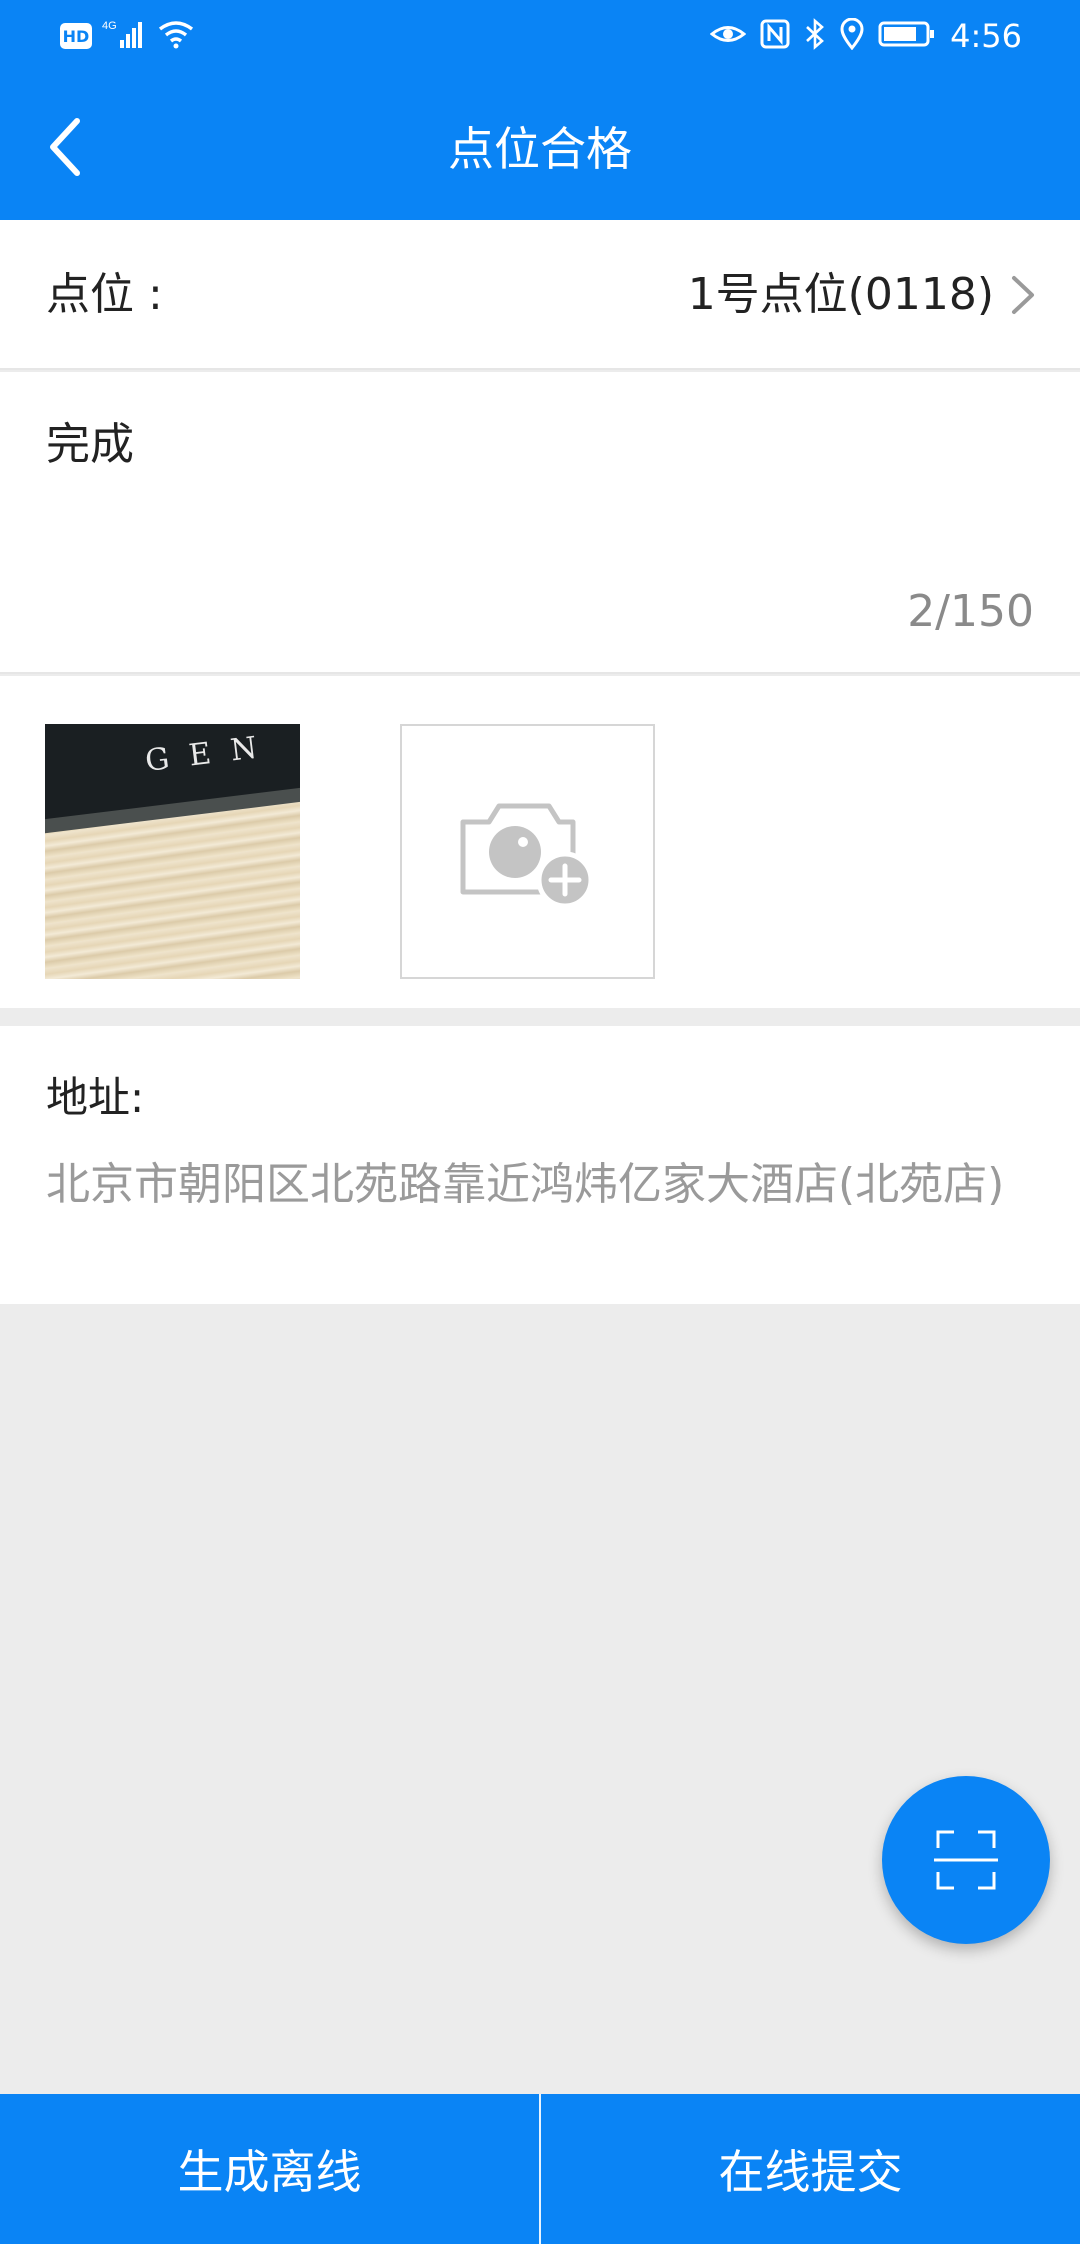 The image size is (1080, 2244). What do you see at coordinates (540, 149) in the screenshot?
I see `page-title: 点位合格` at bounding box center [540, 149].